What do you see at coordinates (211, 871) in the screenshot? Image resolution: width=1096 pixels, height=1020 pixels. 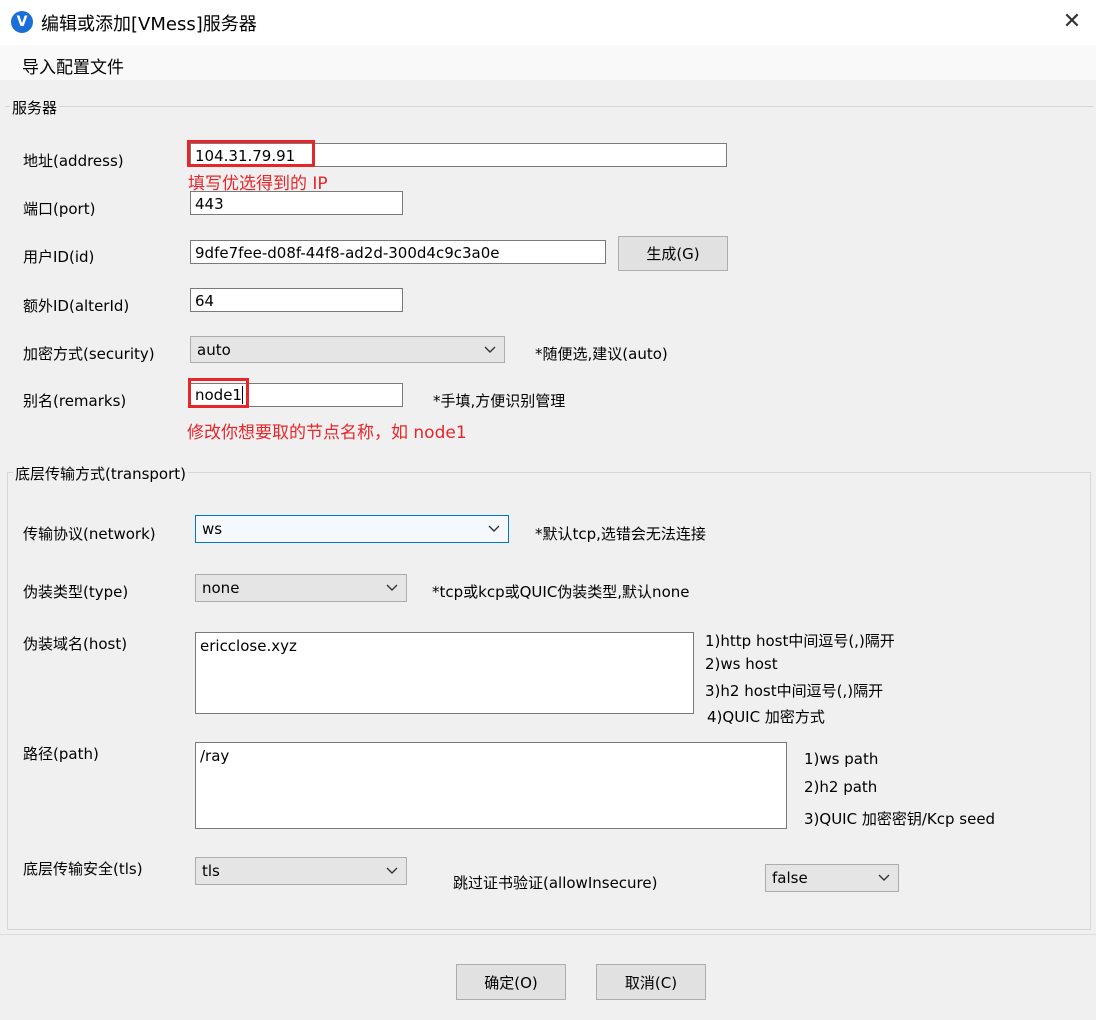 I see `tls-select-value: tls` at bounding box center [211, 871].